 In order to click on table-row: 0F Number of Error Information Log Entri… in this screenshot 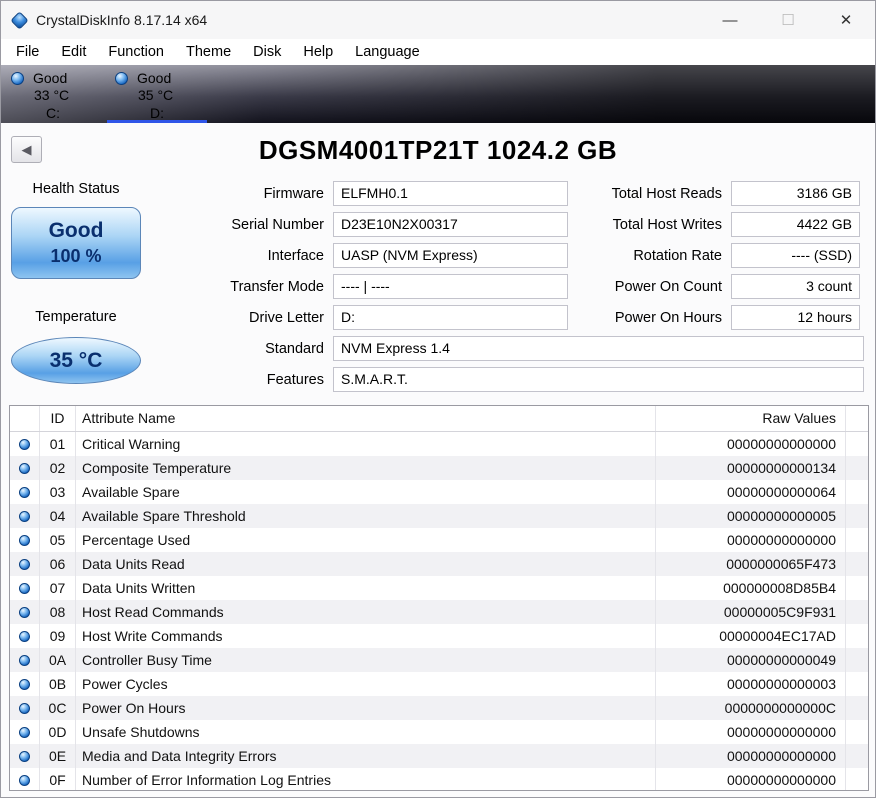, I will do `click(439, 779)`.